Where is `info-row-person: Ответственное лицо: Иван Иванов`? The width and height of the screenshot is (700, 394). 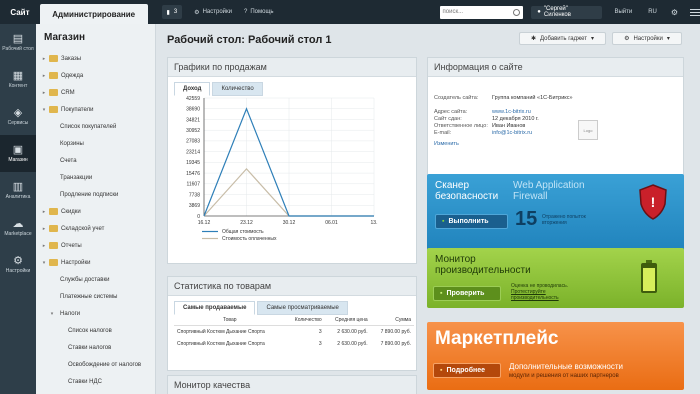 info-row-person: Ответственное лицо: Иван Иванов is located at coordinates (503, 126).